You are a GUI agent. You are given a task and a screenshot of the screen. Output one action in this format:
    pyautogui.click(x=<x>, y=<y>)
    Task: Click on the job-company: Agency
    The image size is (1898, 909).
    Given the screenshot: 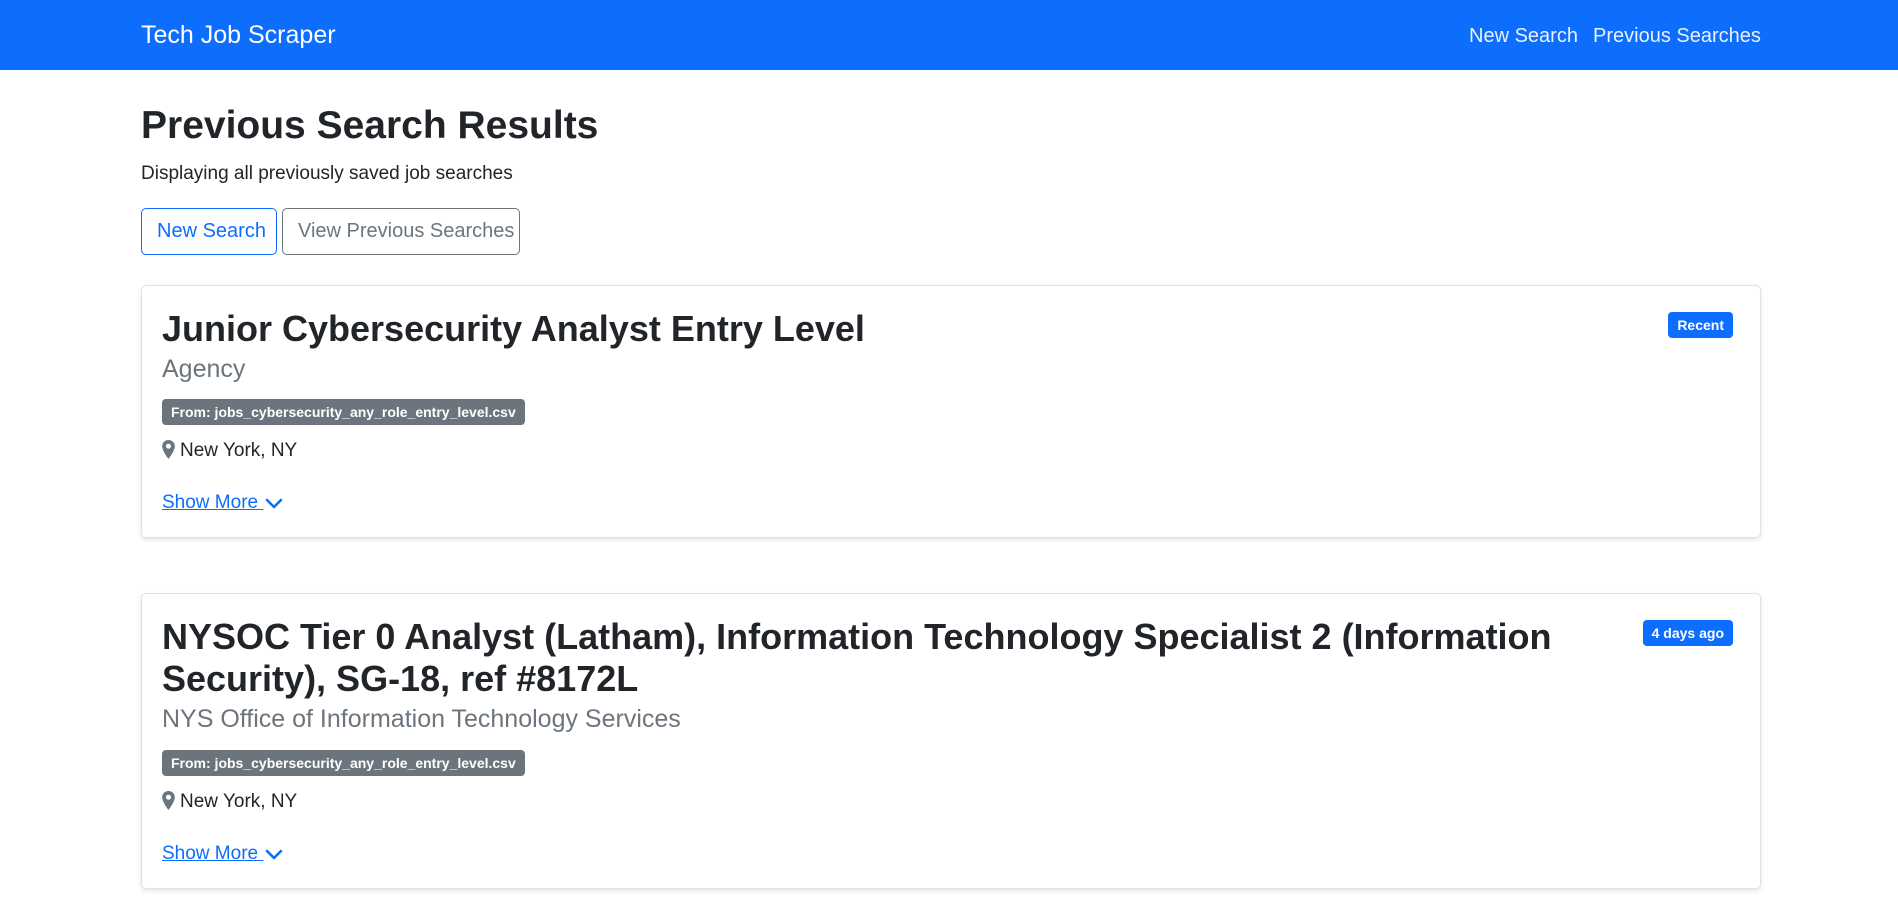 What is the action you would take?
    pyautogui.click(x=204, y=369)
    